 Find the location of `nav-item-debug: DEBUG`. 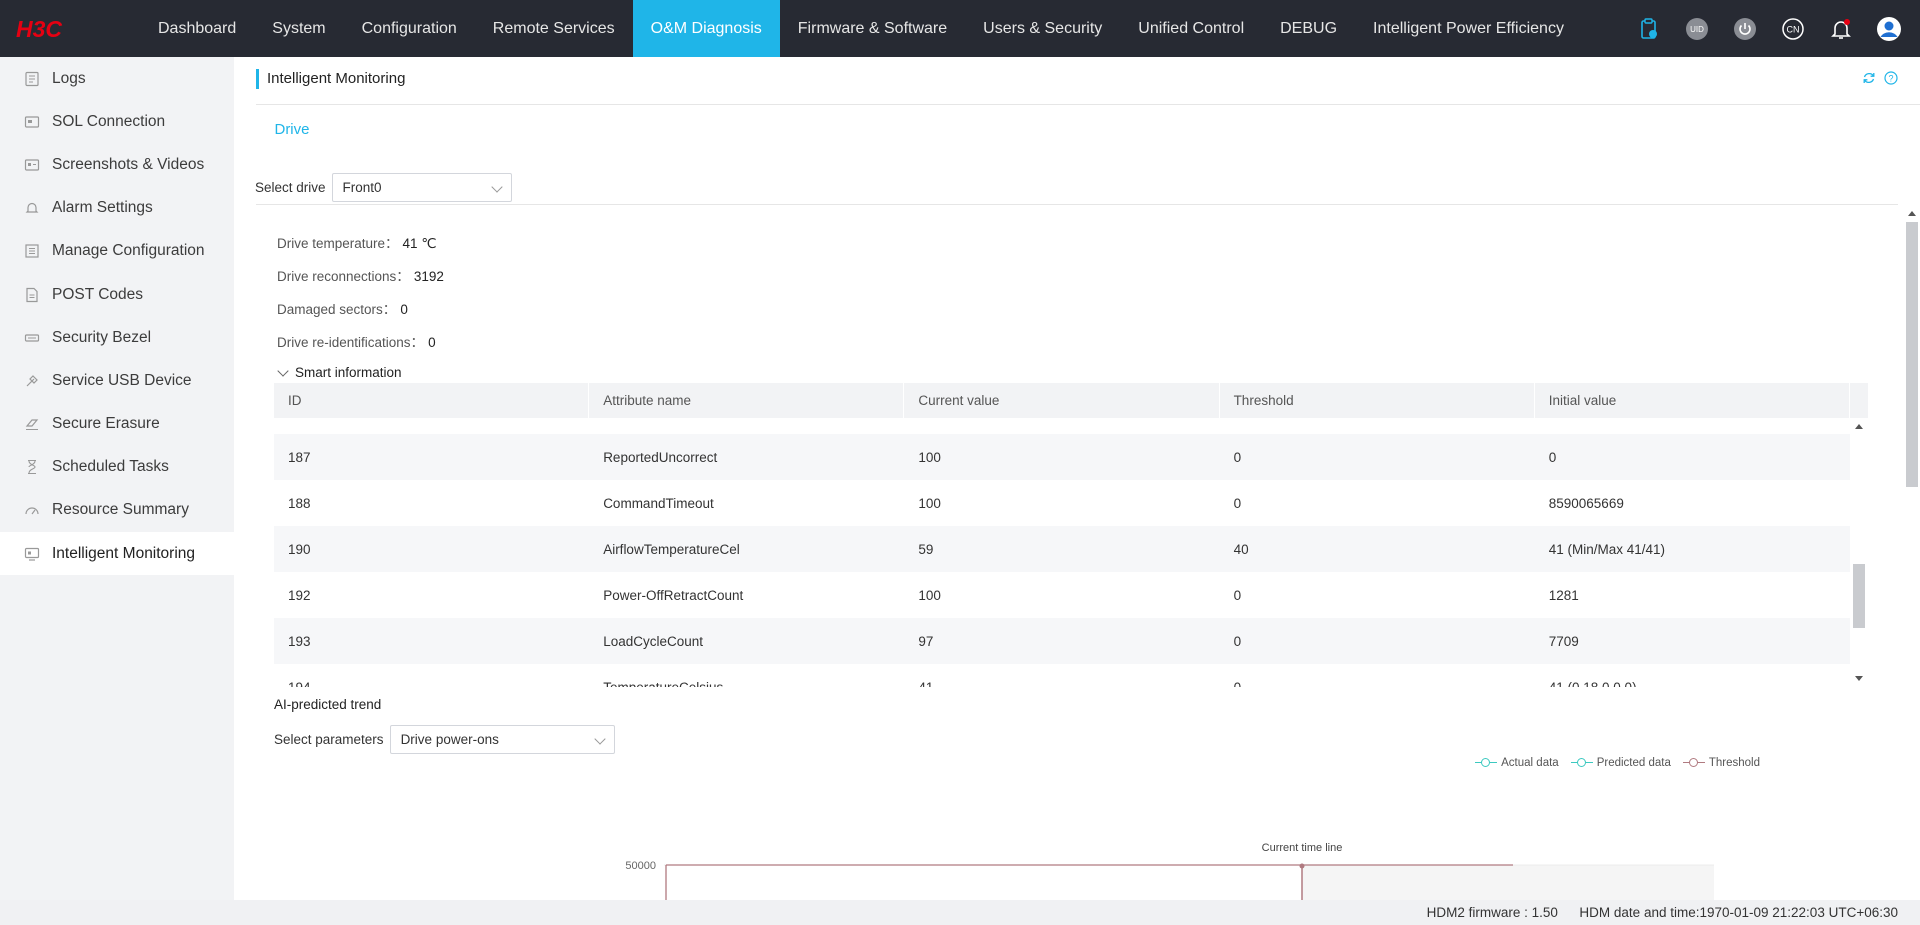

nav-item-debug: DEBUG is located at coordinates (1308, 28).